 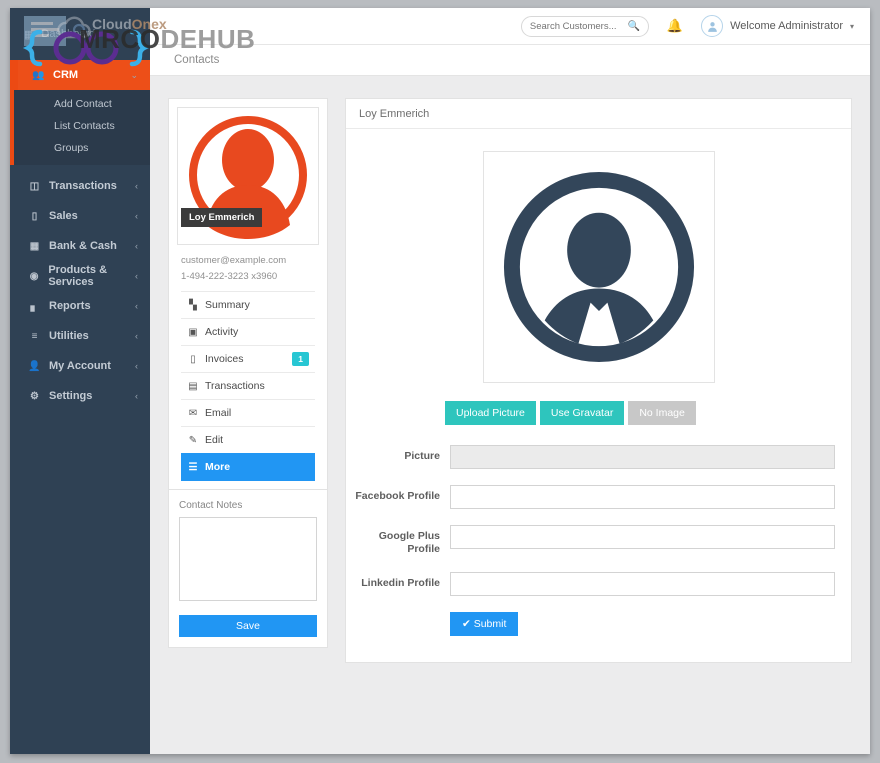 What do you see at coordinates (662, 413) in the screenshot?
I see `no-image-button: No Image` at bounding box center [662, 413].